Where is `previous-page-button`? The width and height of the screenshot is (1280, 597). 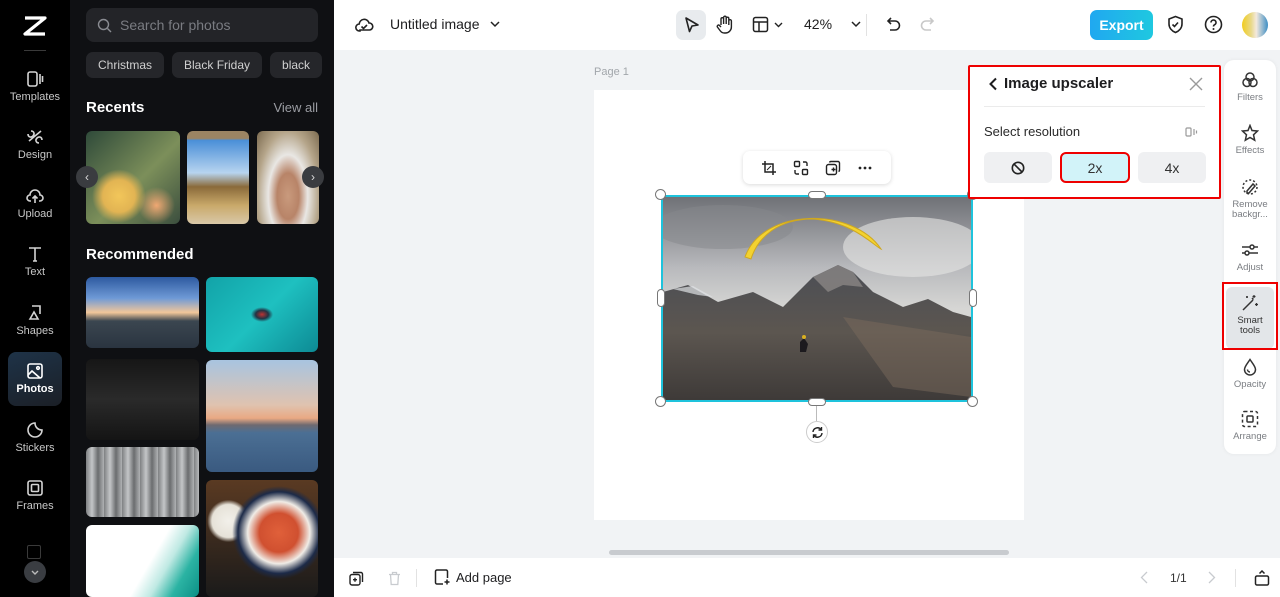
previous-page-button is located at coordinates (1144, 580).